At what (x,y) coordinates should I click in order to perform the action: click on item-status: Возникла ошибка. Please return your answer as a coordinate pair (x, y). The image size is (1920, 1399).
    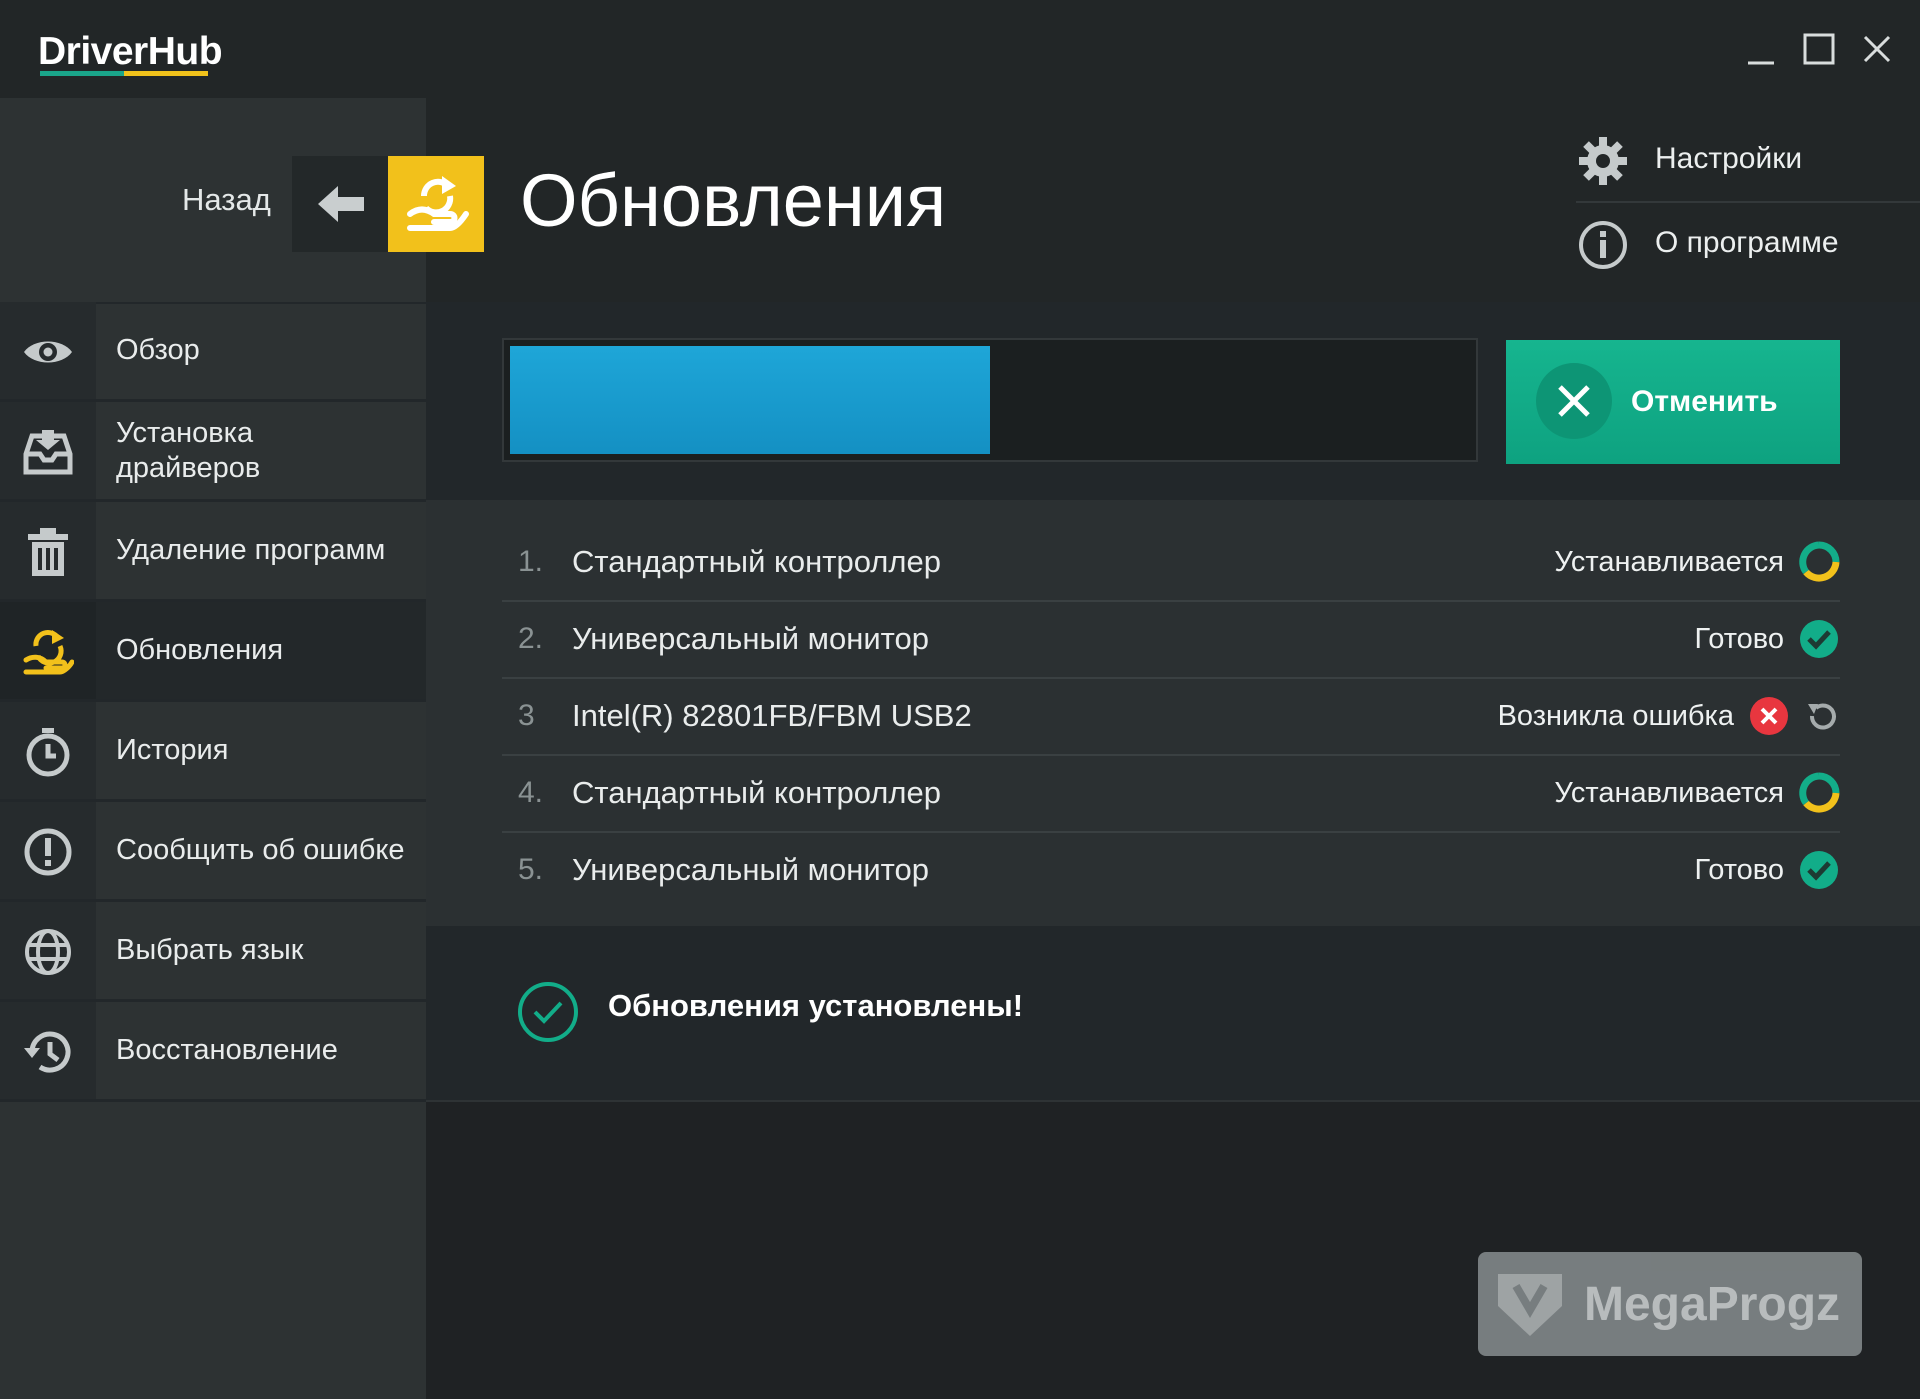
    Looking at the image, I should click on (1669, 716).